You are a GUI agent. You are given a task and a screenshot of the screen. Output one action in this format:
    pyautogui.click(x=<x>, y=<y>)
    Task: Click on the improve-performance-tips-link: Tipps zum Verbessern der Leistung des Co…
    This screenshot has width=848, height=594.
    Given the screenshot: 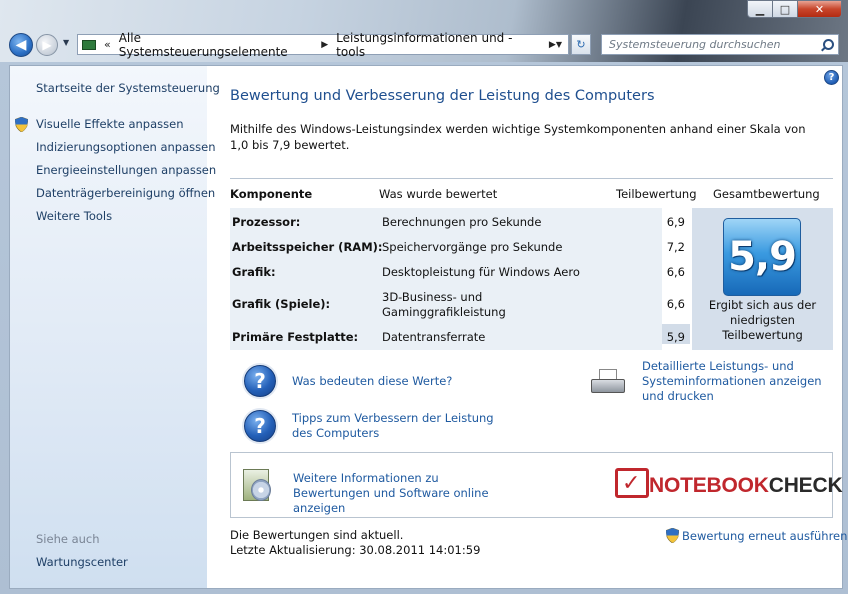 What is the action you would take?
    pyautogui.click(x=402, y=426)
    